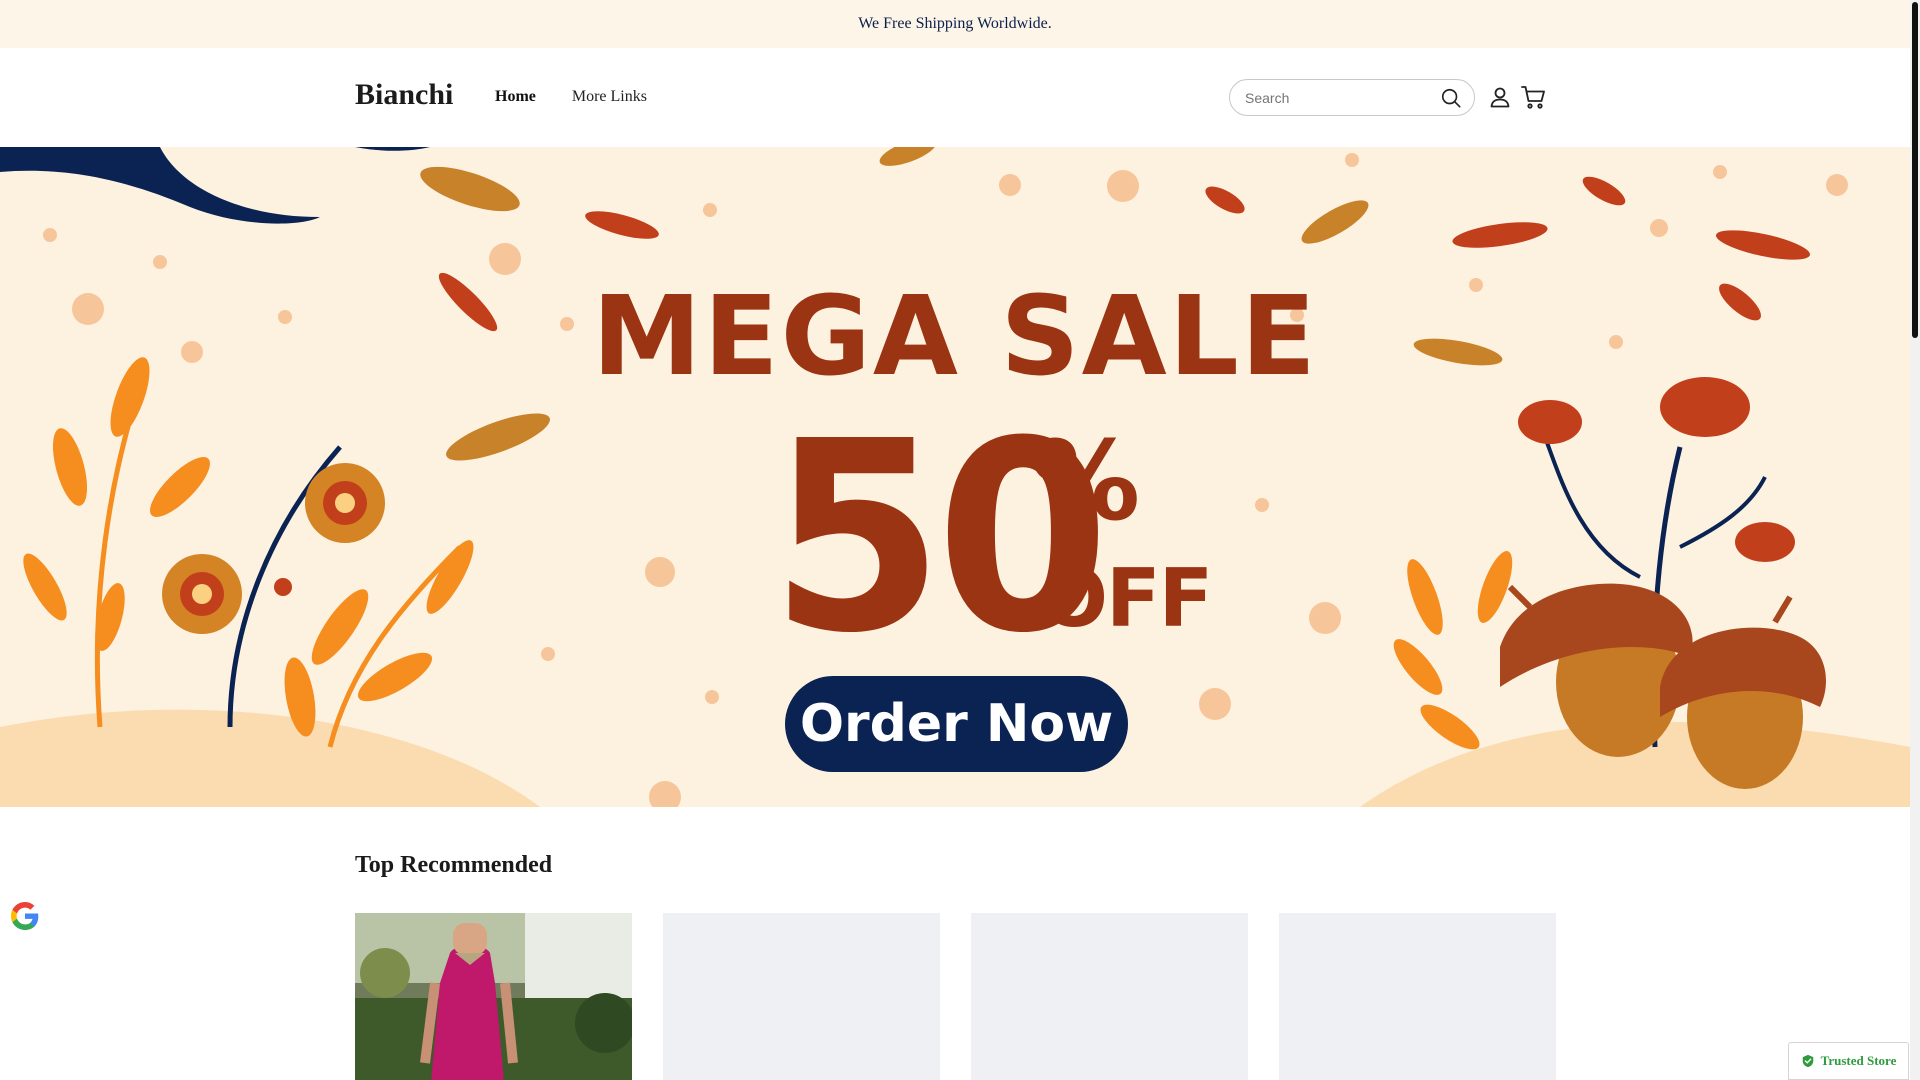 This screenshot has height=1080, width=1920. I want to click on section-title-top-recommended: Top Recommended, so click(454, 865).